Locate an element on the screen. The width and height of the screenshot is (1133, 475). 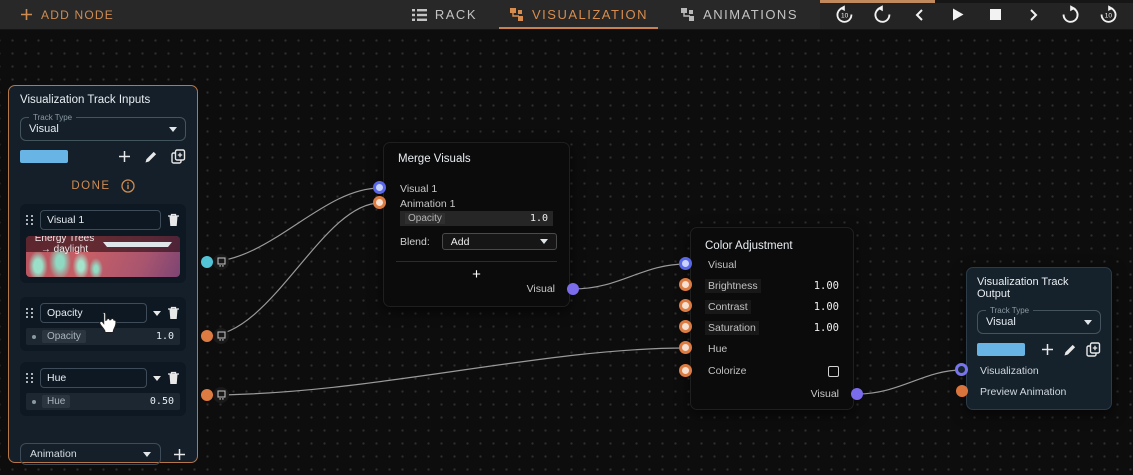
port-merge-visual1-input is located at coordinates (379, 187).